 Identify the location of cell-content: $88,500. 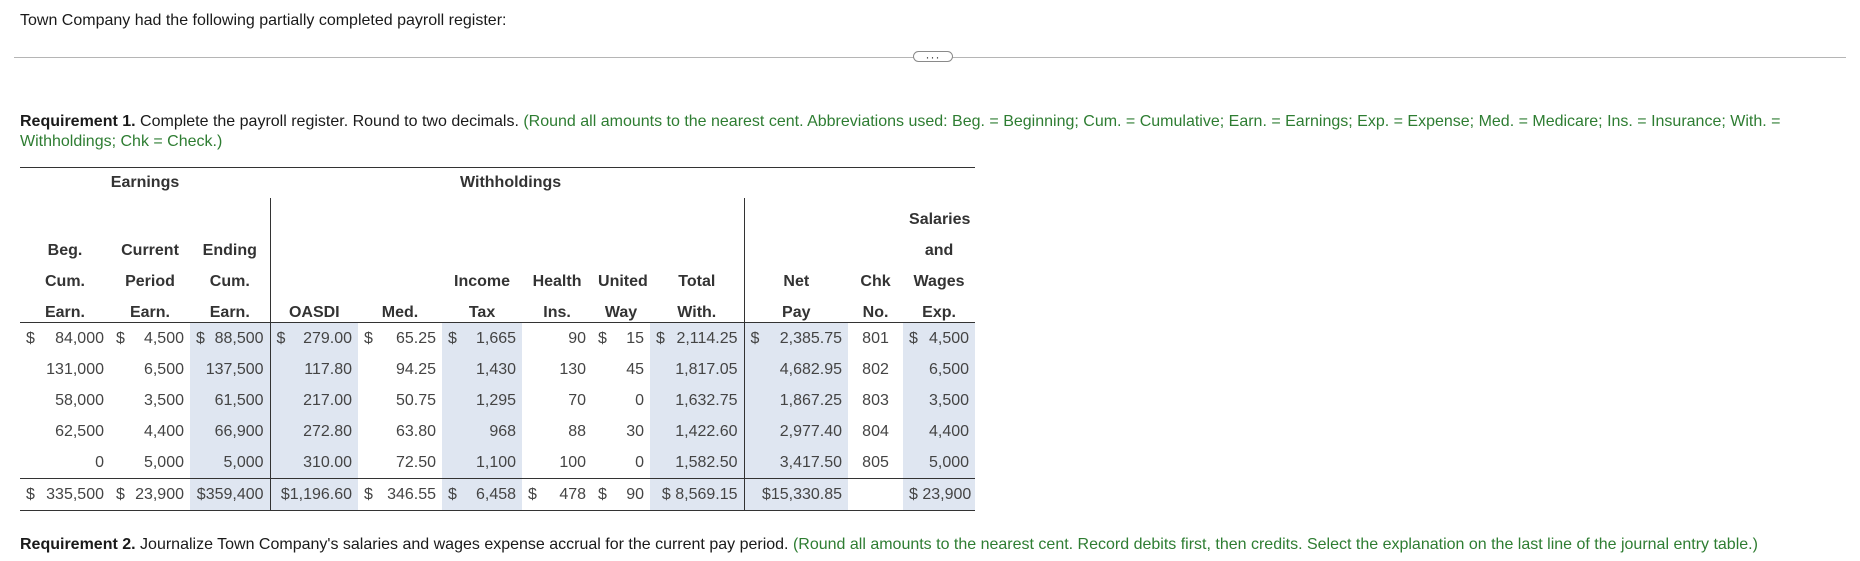
(230, 339).